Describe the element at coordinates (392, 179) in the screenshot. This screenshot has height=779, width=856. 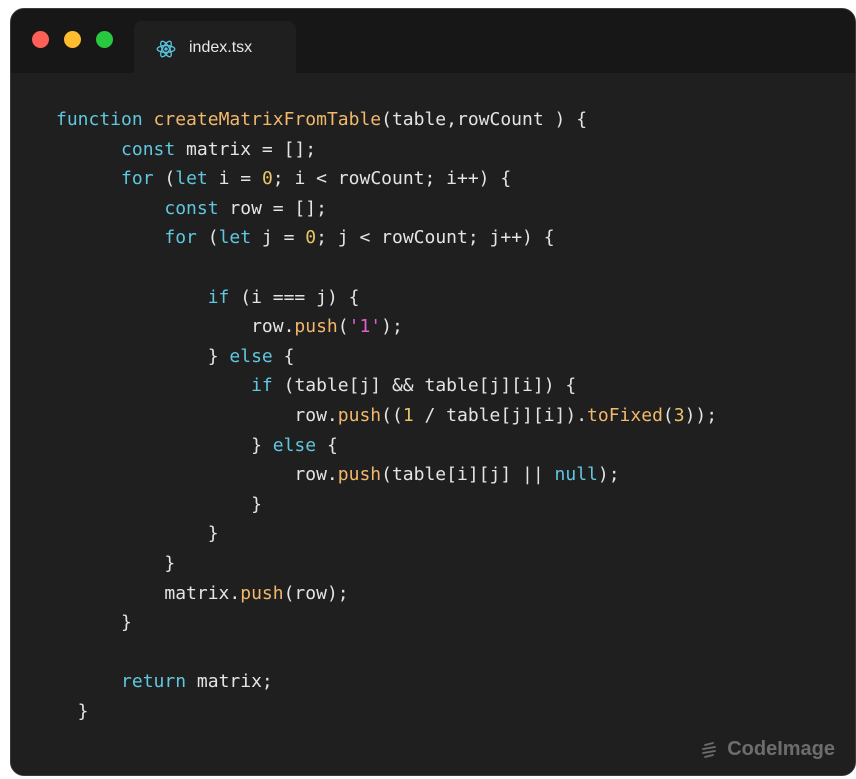
I see `code-token: ; i < rowCount; i++) {` at that location.